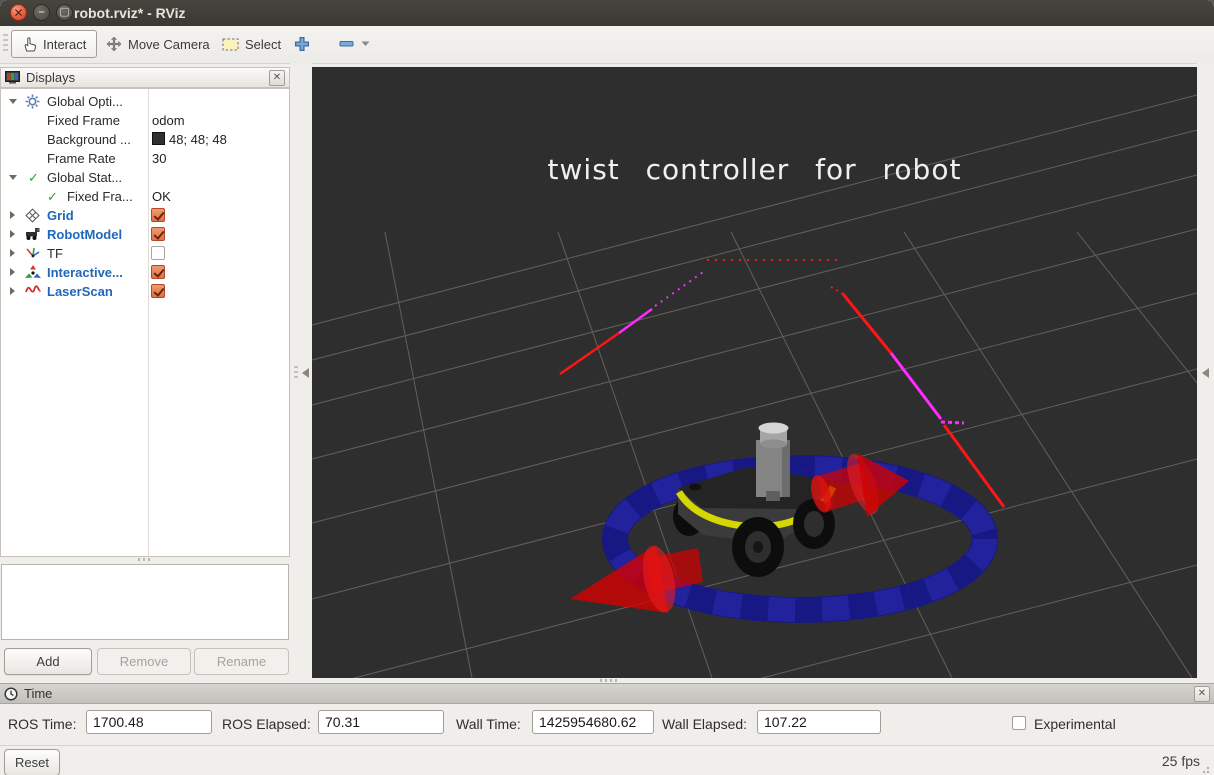 This screenshot has height=775, width=1214. Describe the element at coordinates (18, 12) in the screenshot. I see `window-close-button: ✕` at that location.